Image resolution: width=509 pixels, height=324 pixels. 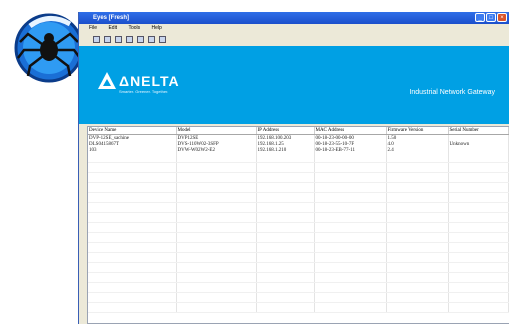 I want to click on menu-help: Help, so click(x=157, y=28).